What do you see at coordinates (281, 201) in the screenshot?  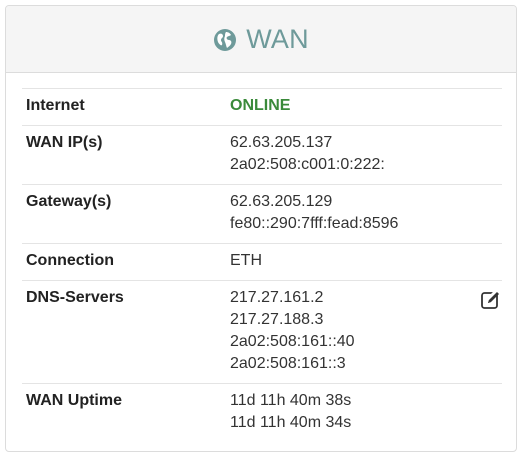 I see `gateway-value: 62.63.205.129` at bounding box center [281, 201].